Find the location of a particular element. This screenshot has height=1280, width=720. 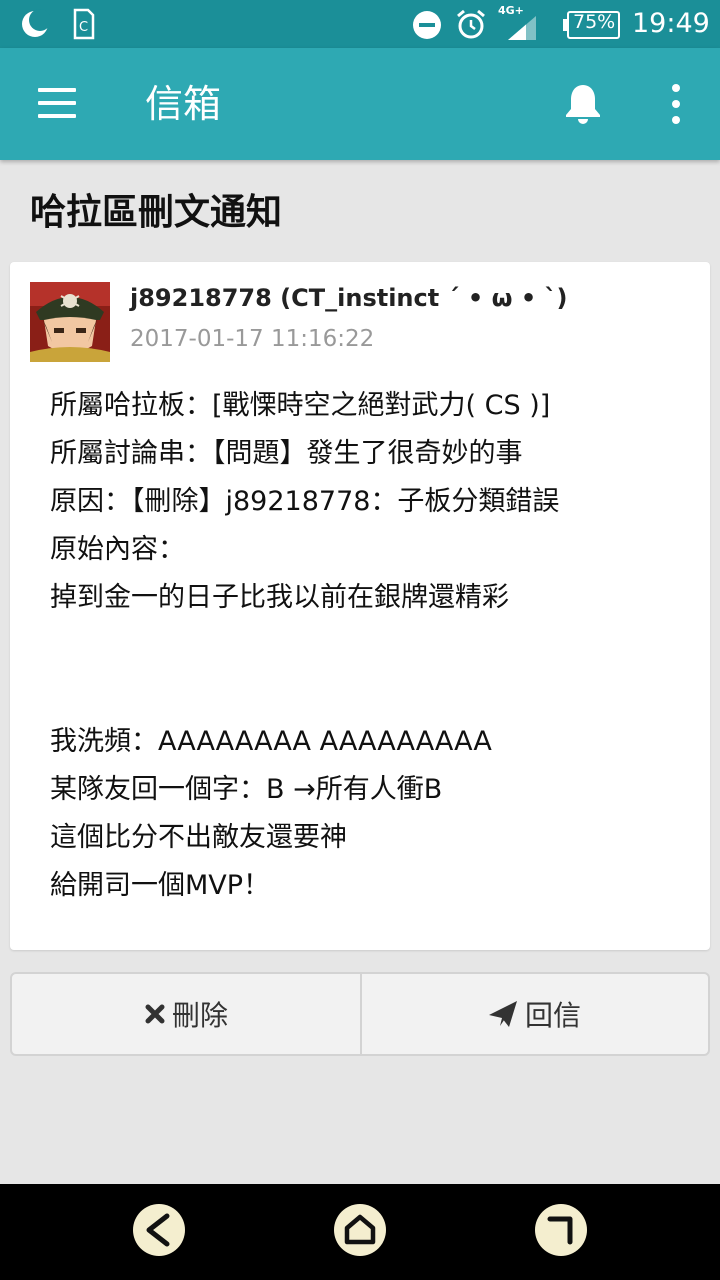

more-options-button is located at coordinates (676, 104).